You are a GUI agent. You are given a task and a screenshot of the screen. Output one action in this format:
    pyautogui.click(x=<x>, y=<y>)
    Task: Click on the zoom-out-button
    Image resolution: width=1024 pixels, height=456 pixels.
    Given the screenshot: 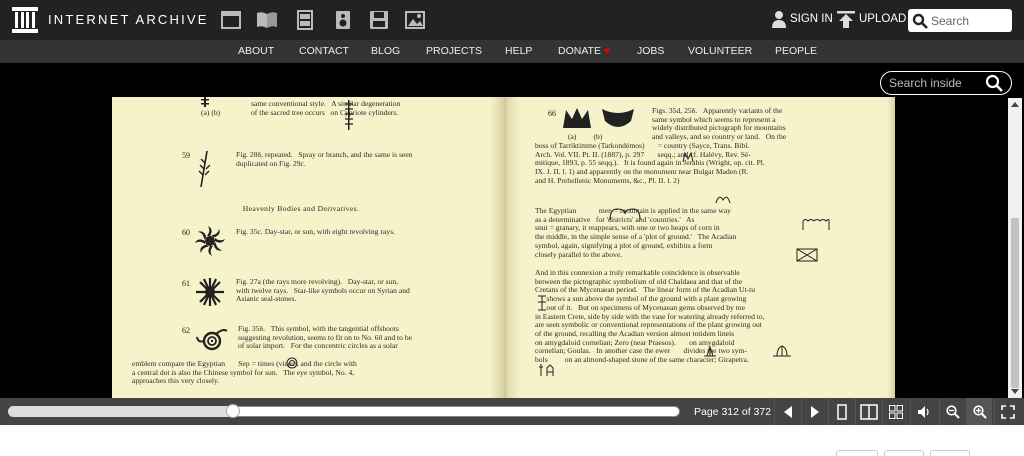 What is the action you would take?
    pyautogui.click(x=952, y=411)
    